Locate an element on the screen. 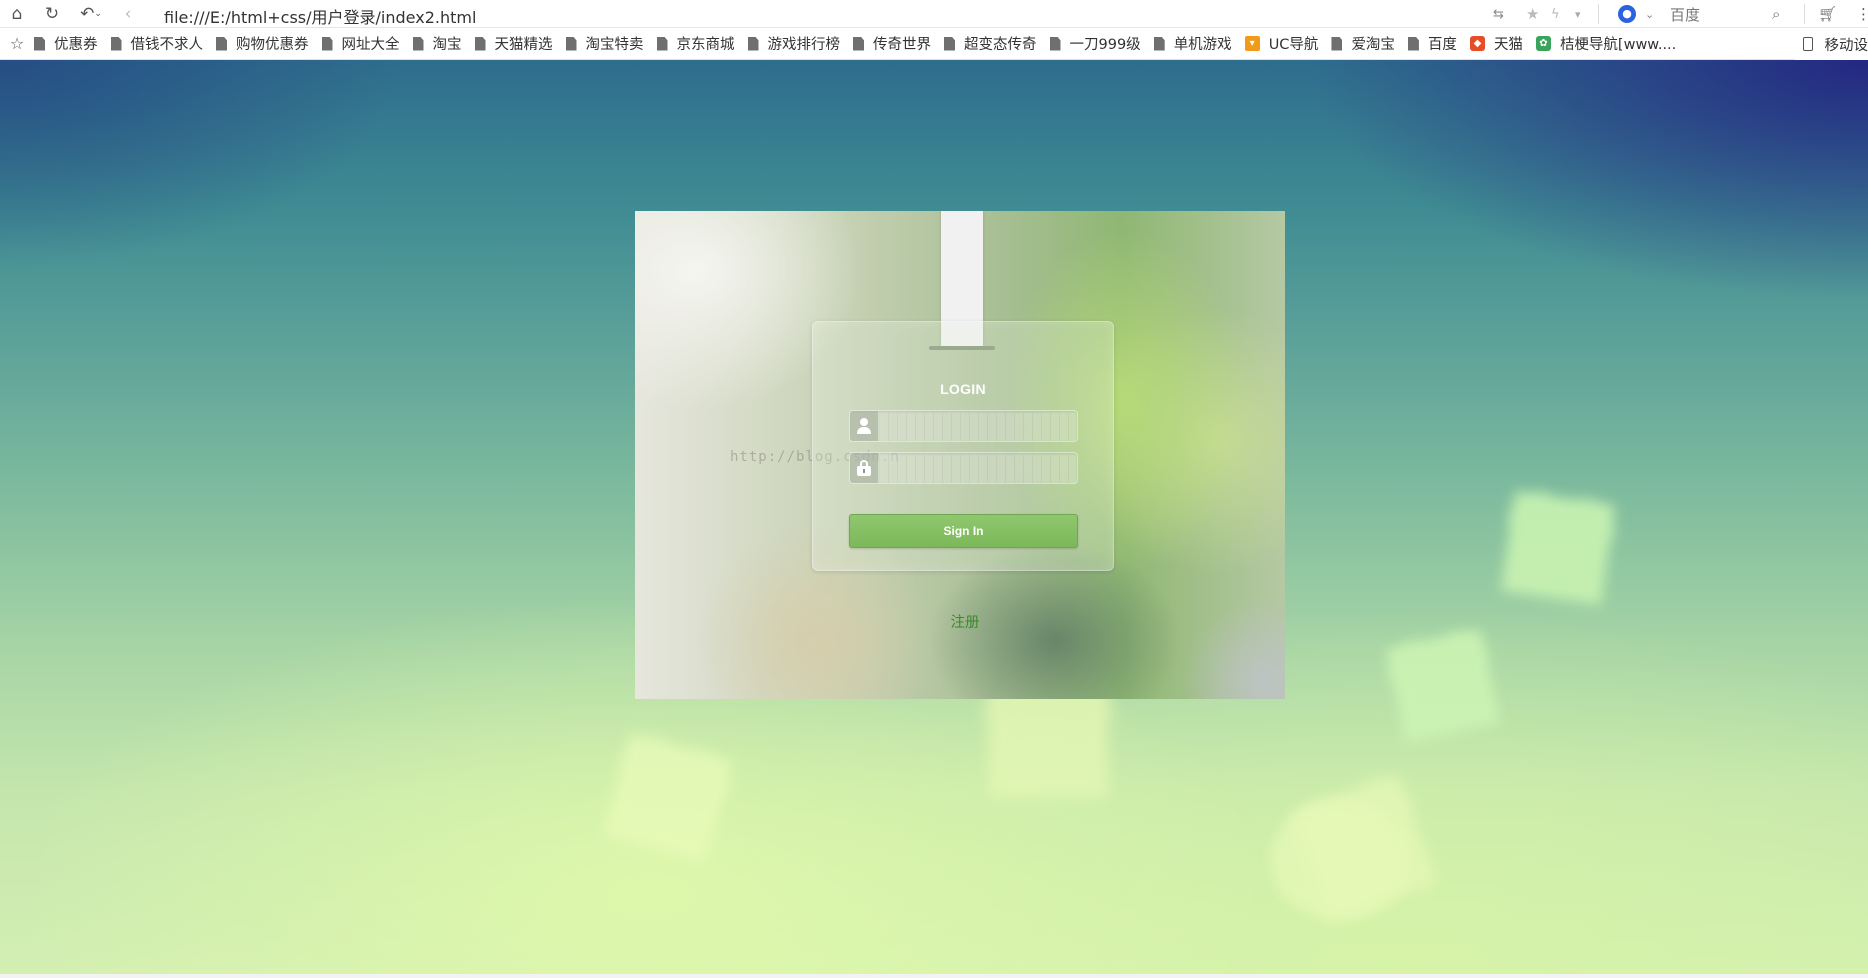 This screenshot has width=1868, height=978. login-card: LOGIN Sign In is located at coordinates (963, 446).